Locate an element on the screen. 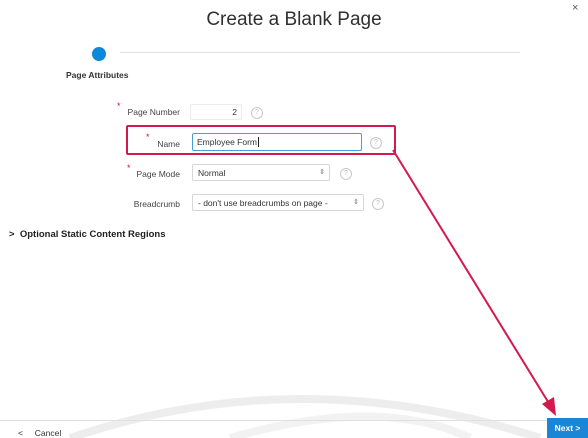 Image resolution: width=588 pixels, height=438 pixels. next-button: Next > is located at coordinates (567, 428).